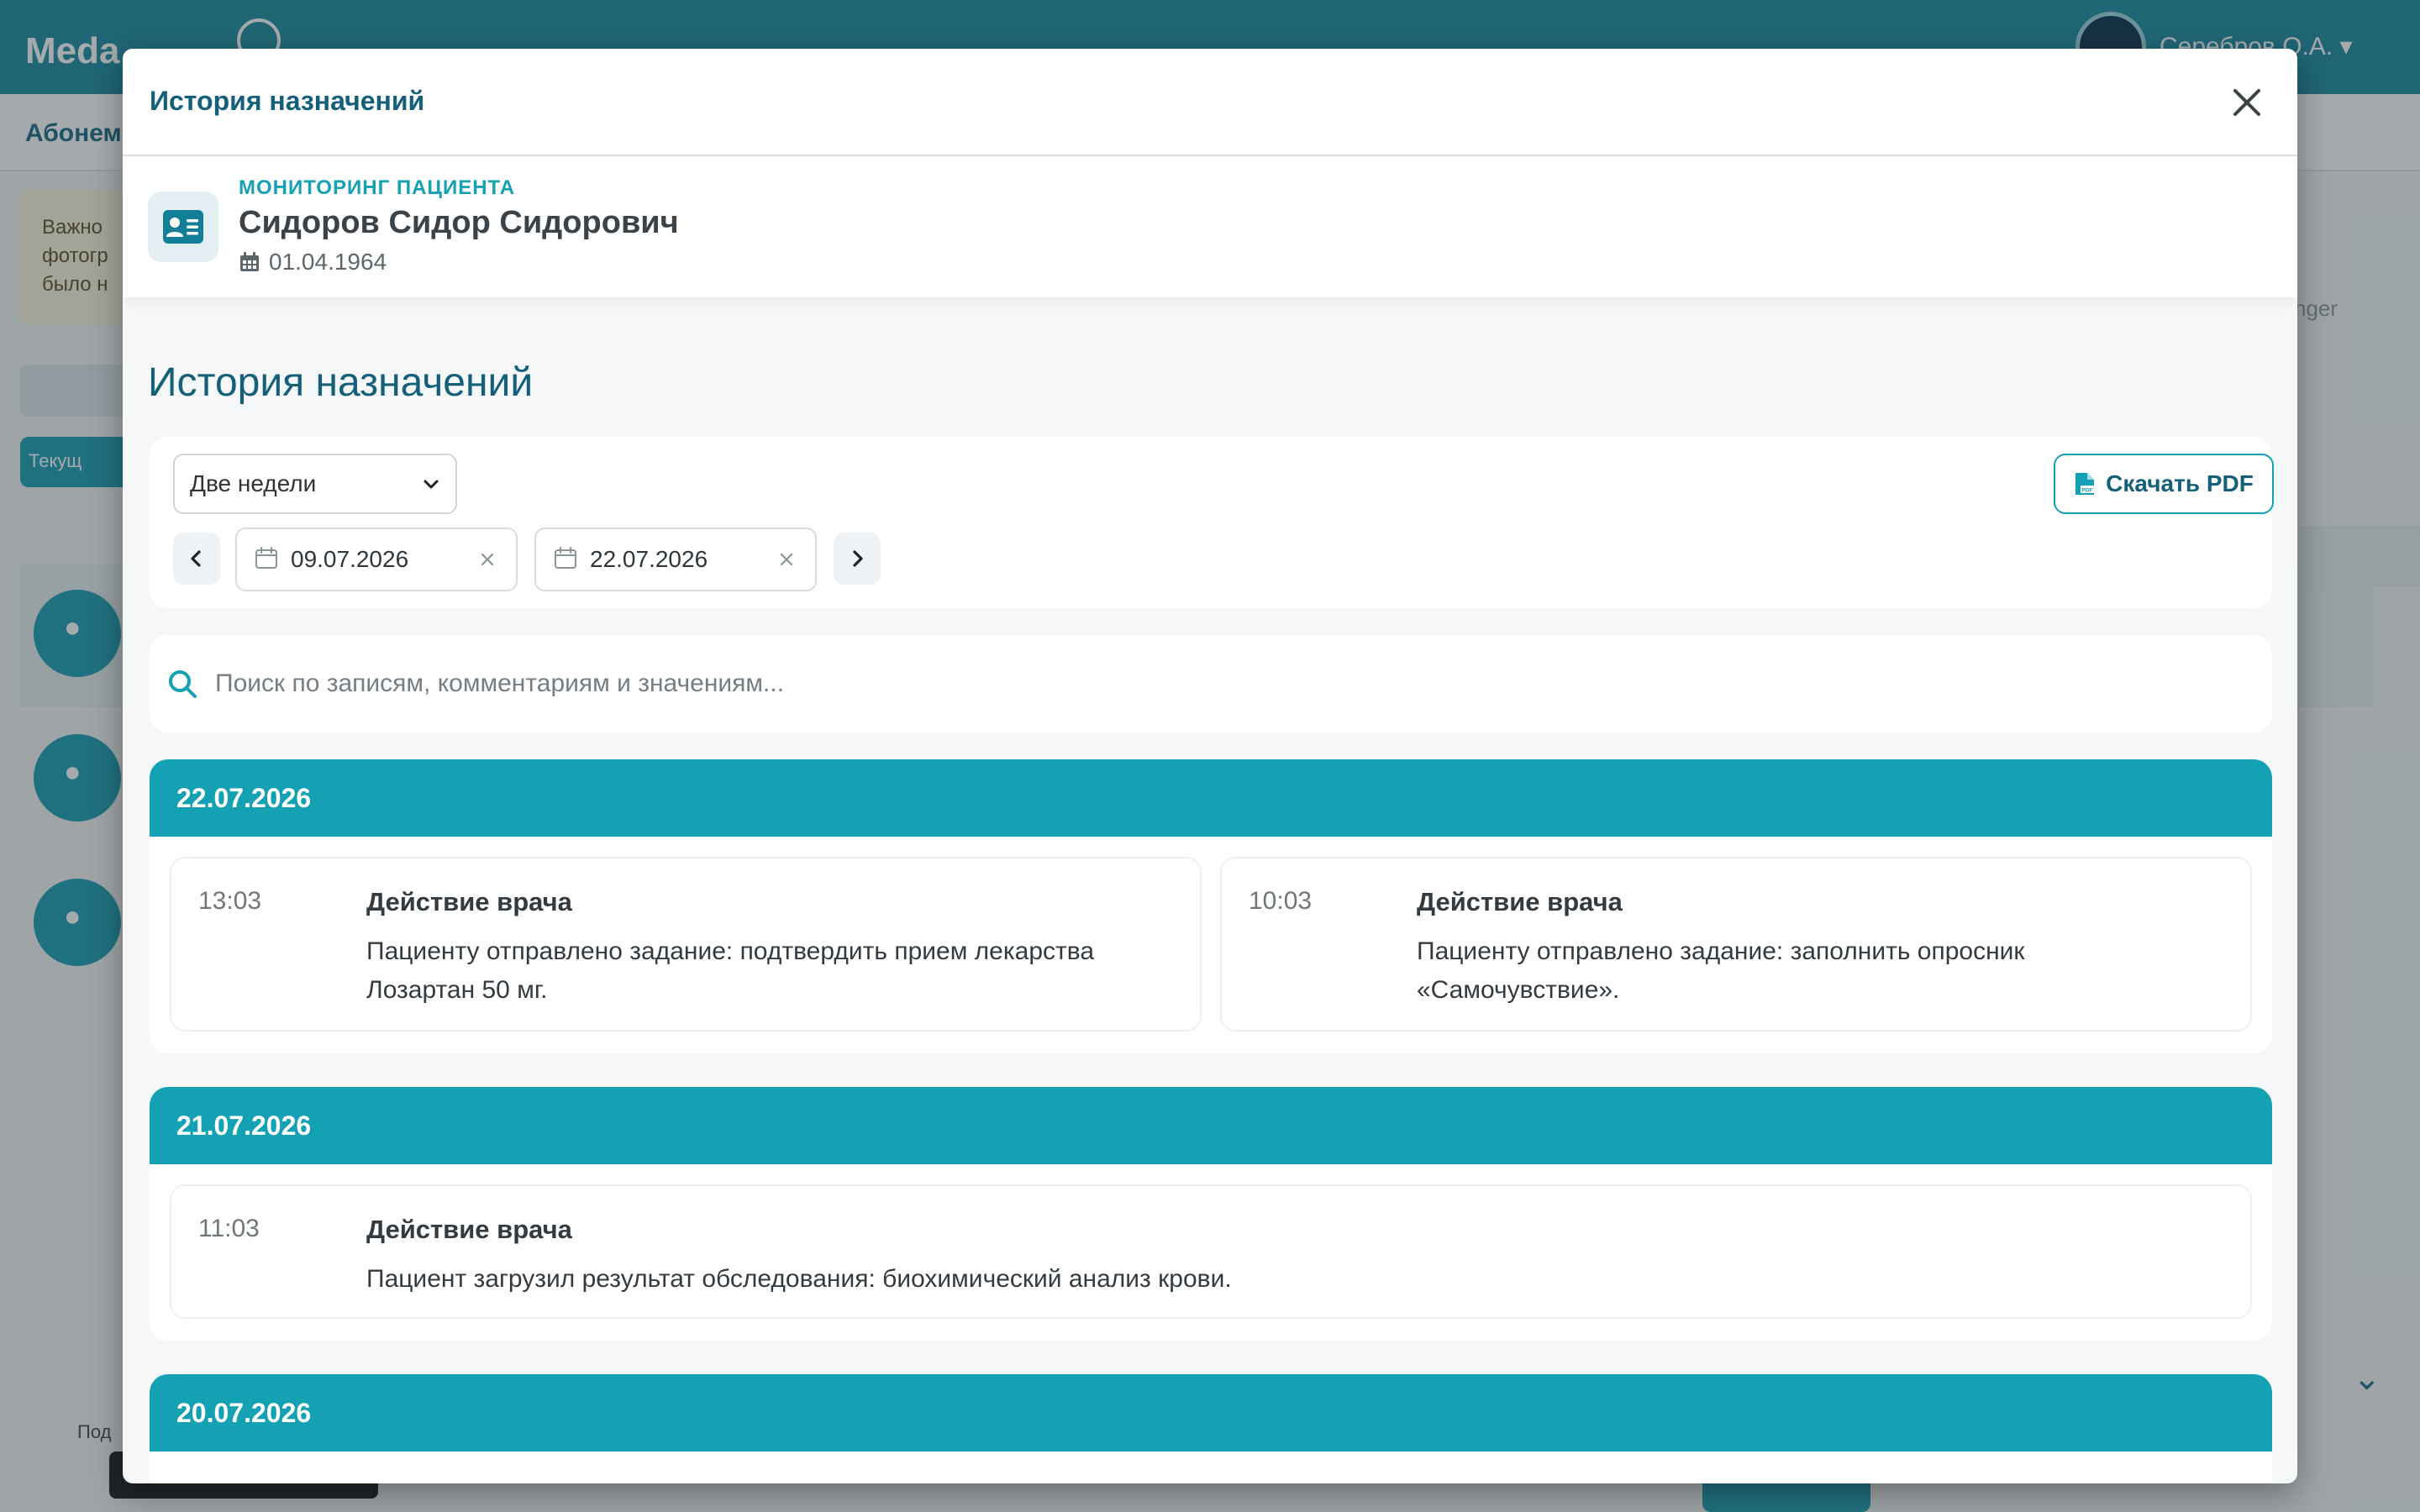 This screenshot has width=2420, height=1512. Describe the element at coordinates (1210, 102) in the screenshot. I see `modal-header: История назначений` at that location.